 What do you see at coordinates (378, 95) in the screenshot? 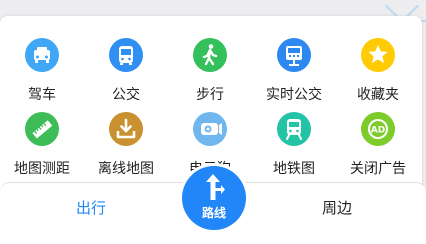
I see `tool-label: 收藏夹` at bounding box center [378, 95].